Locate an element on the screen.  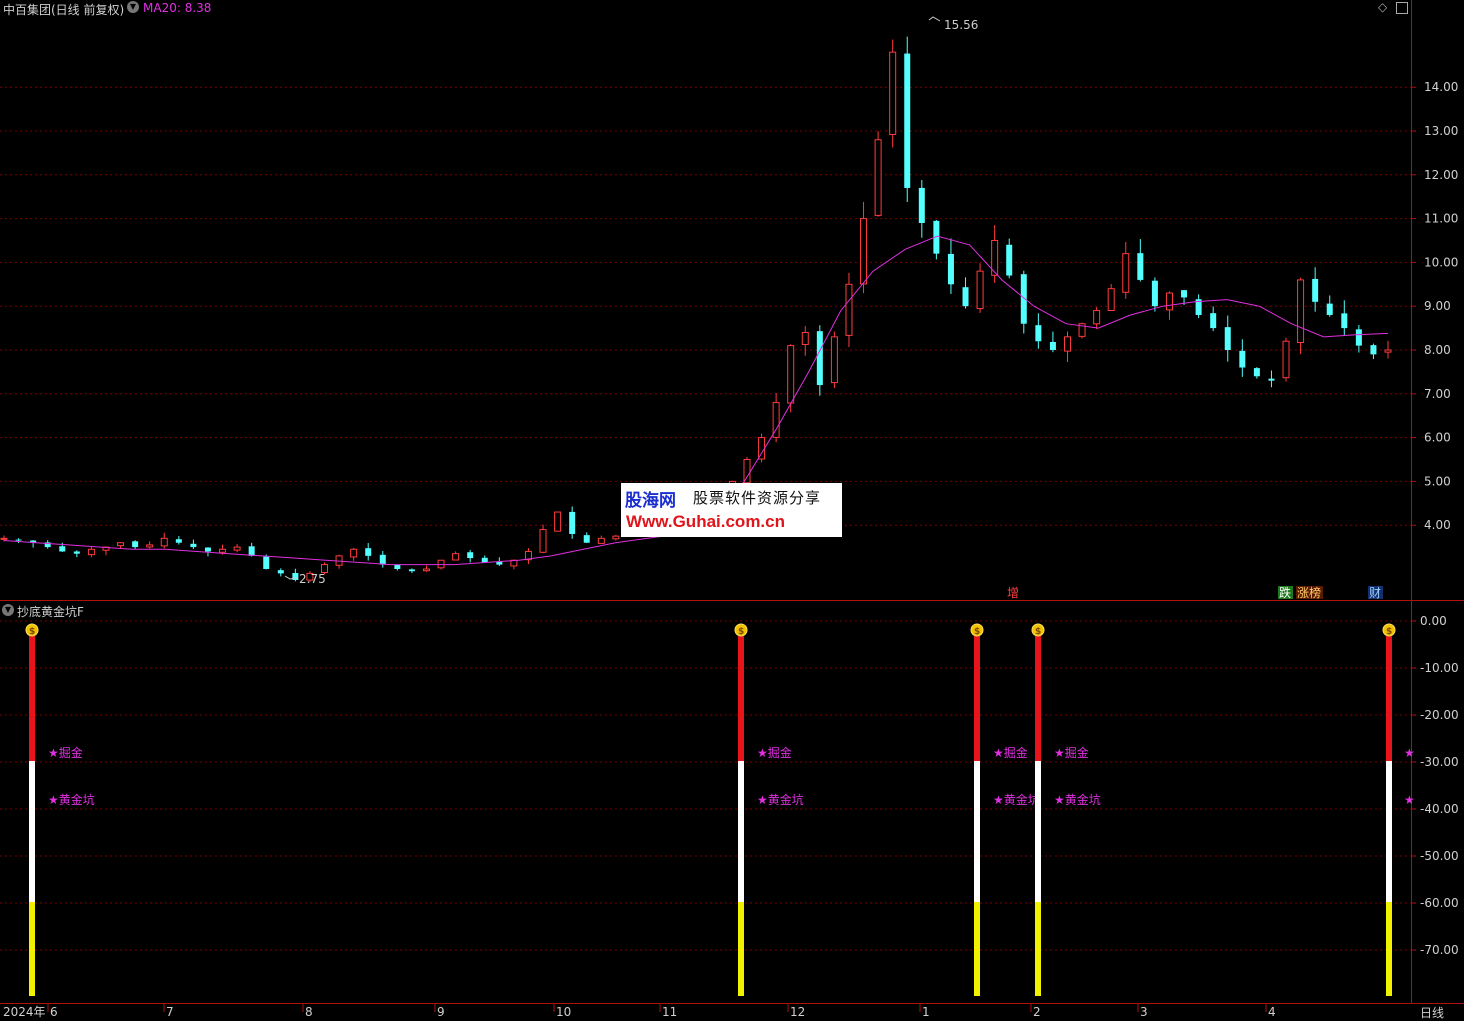
window-toggle-icon is located at coordinates (1402, 8).